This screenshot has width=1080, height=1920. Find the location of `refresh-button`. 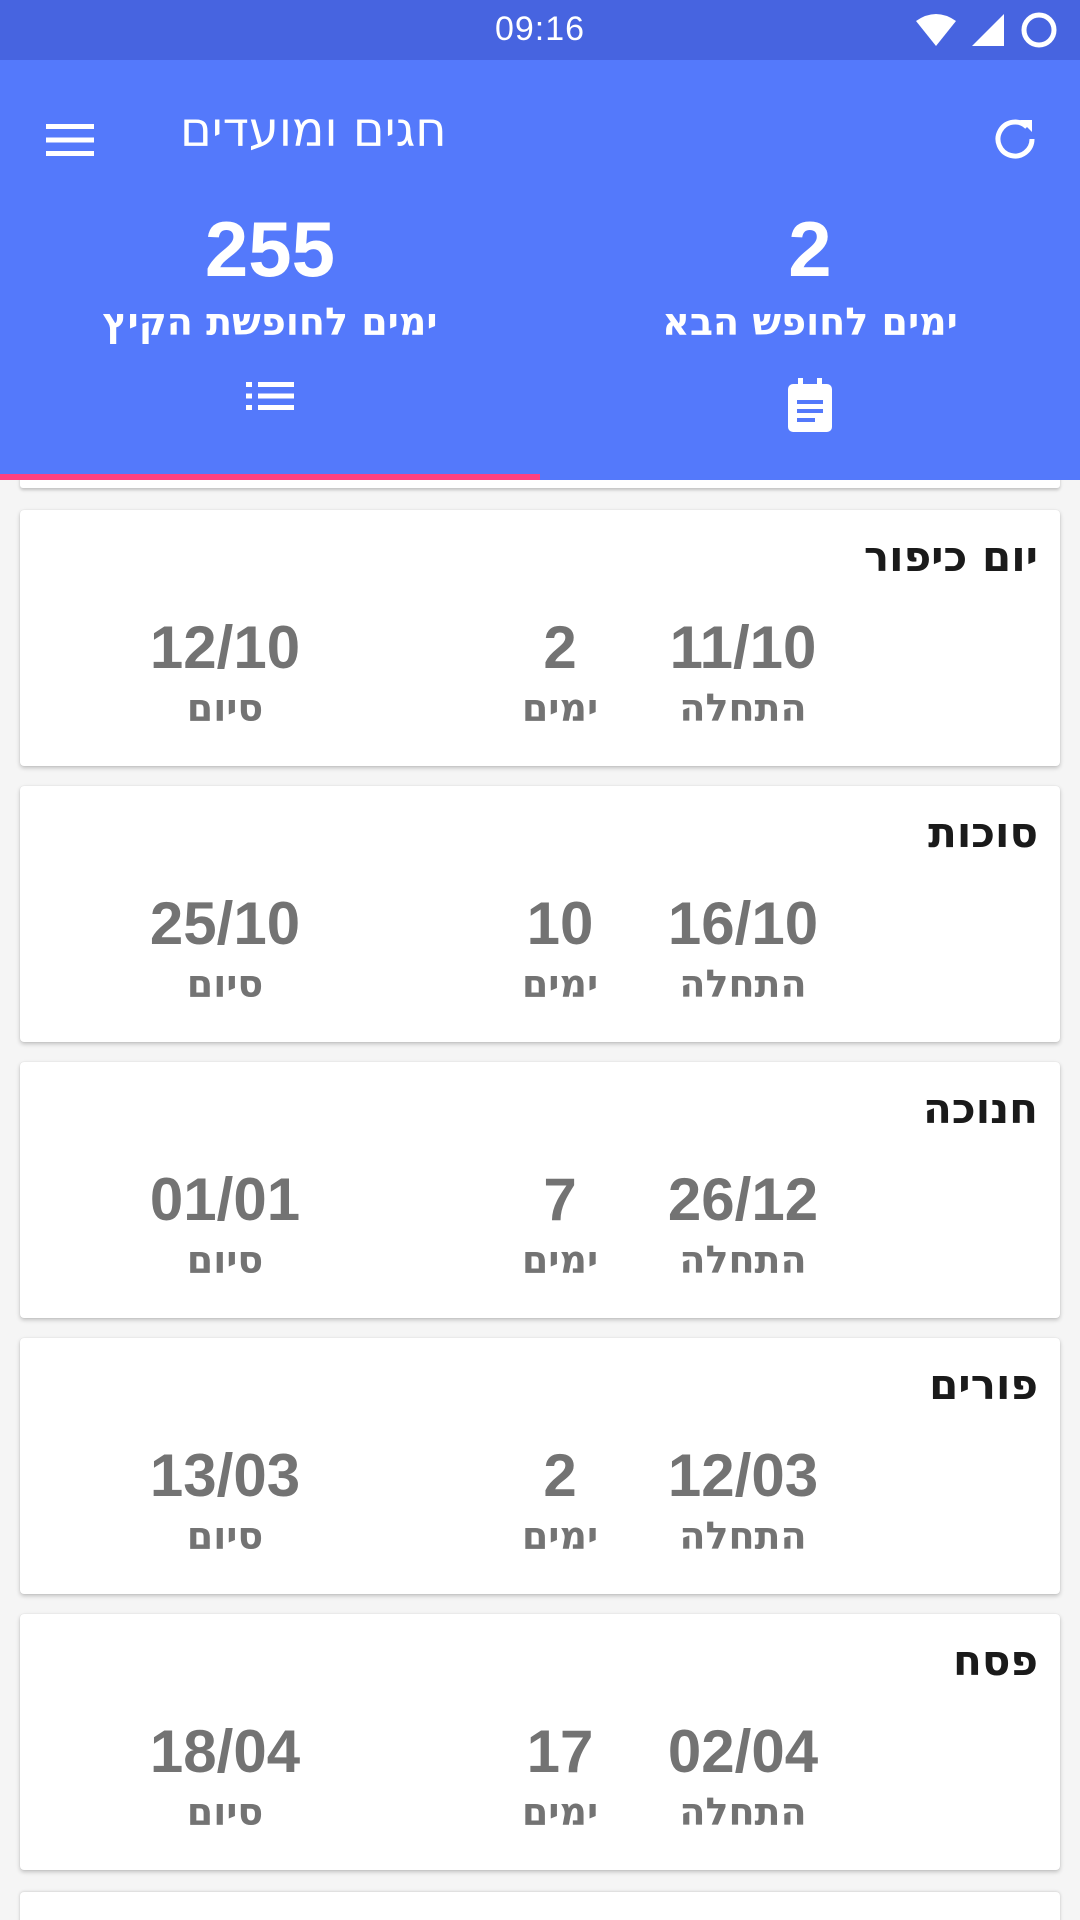

refresh-button is located at coordinates (1015, 139).